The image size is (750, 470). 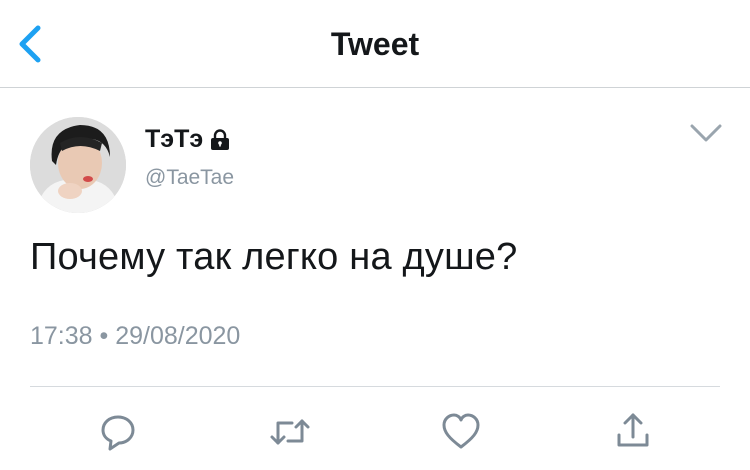 I want to click on share-icon, so click(x=633, y=430).